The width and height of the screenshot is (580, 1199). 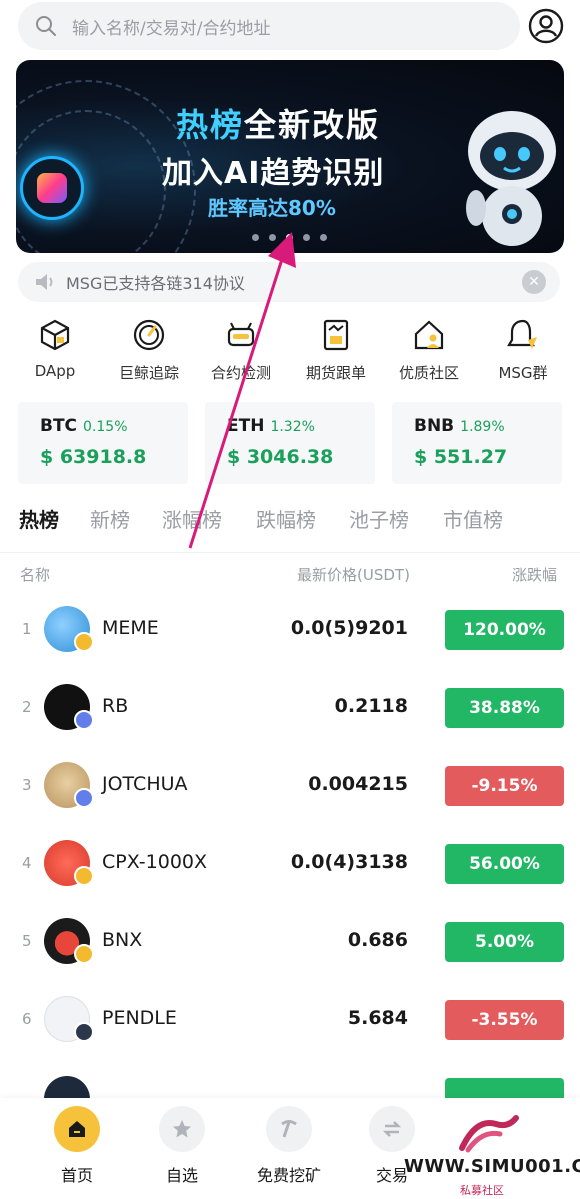 What do you see at coordinates (289, 1129) in the screenshot?
I see `pickaxe-icon` at bounding box center [289, 1129].